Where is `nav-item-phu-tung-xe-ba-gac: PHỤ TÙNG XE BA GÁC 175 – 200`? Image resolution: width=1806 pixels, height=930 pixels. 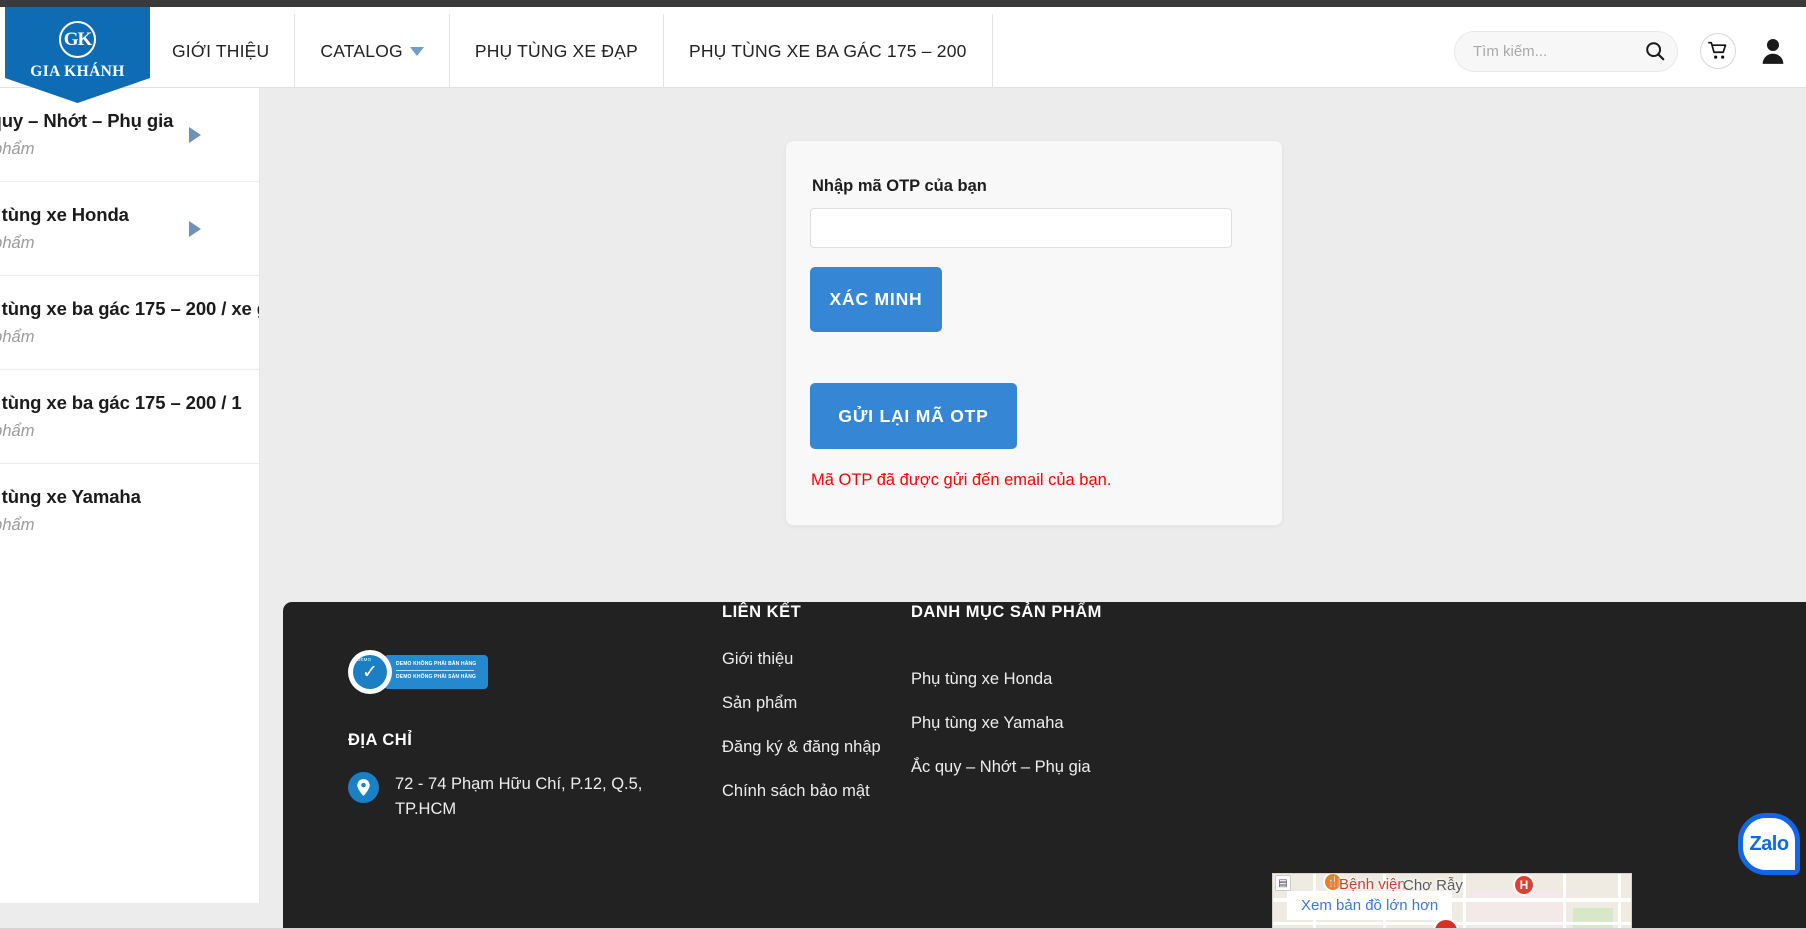 nav-item-phu-tung-xe-ba-gac: PHỤ TÙNG XE BA GÁC 175 – 200 is located at coordinates (827, 51).